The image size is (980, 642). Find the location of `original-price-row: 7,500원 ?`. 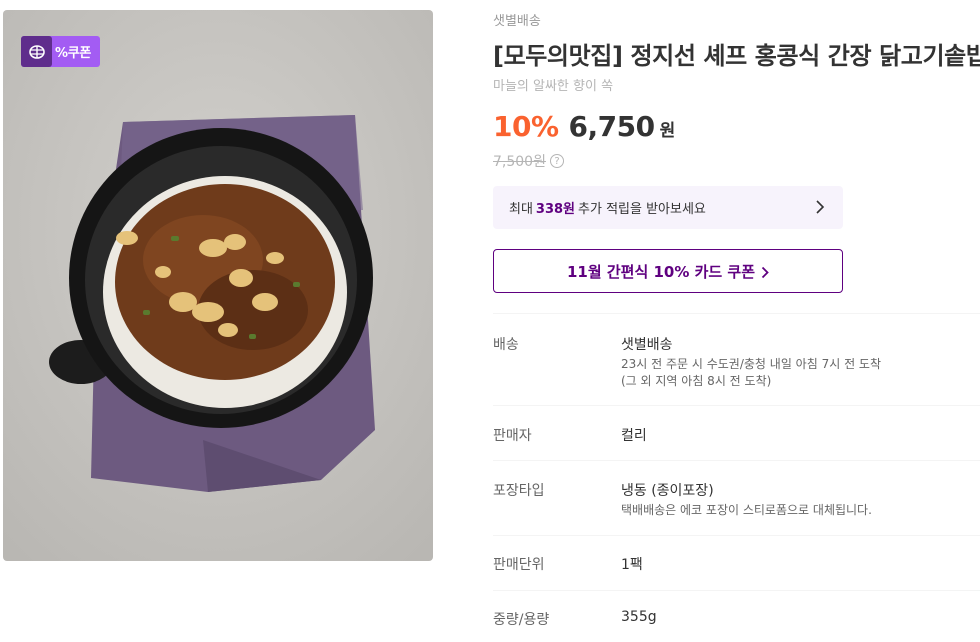

original-price-row: 7,500원 ? is located at coordinates (528, 161).